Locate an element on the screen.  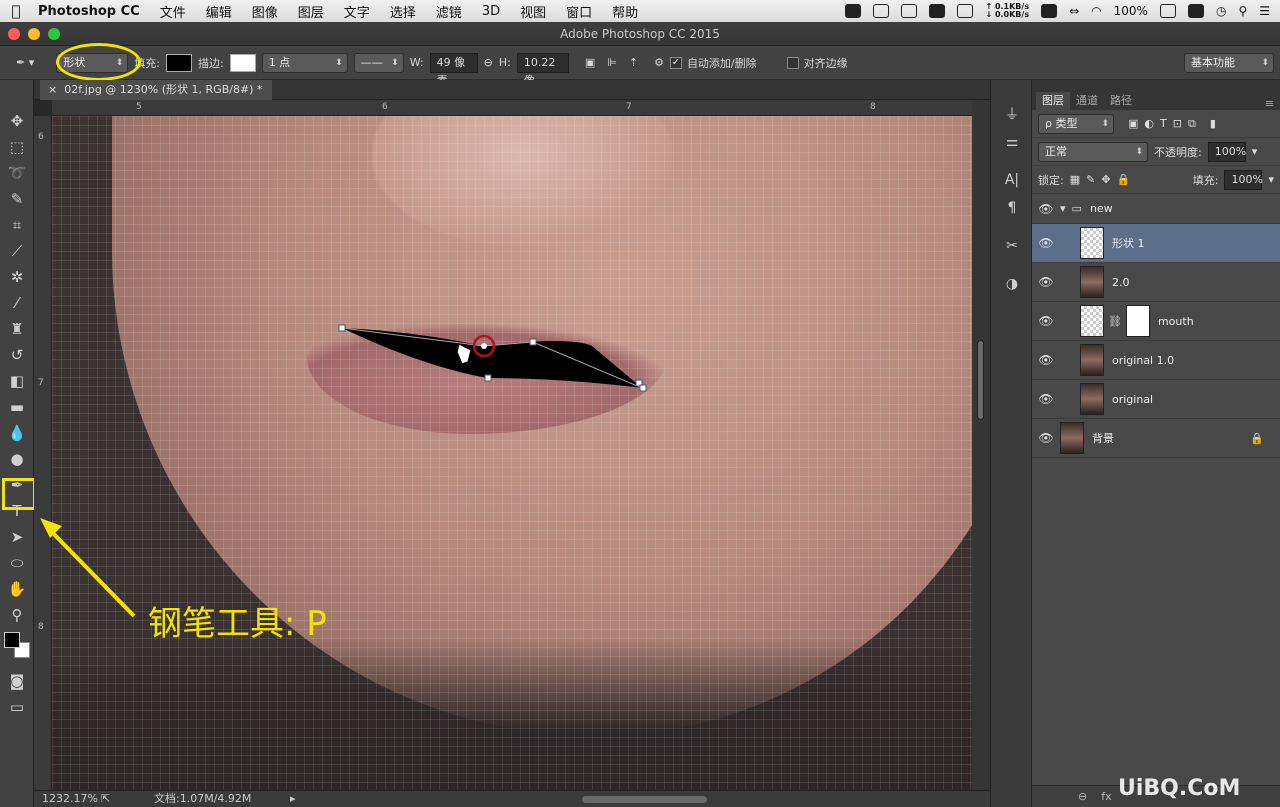
filter-adjustment-icon: ◐ is located at coordinates (1149, 123).